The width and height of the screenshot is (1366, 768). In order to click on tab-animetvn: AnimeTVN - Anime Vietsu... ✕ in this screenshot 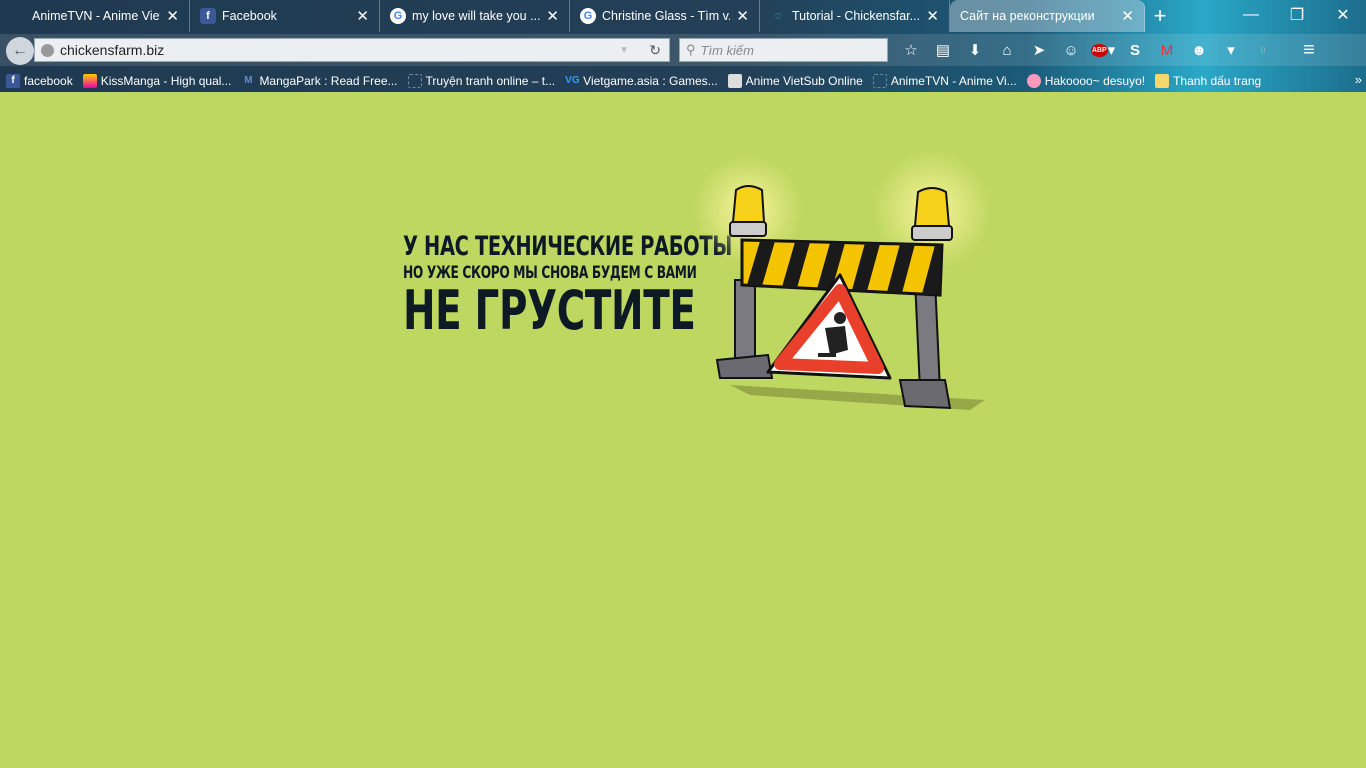, I will do `click(95, 16)`.